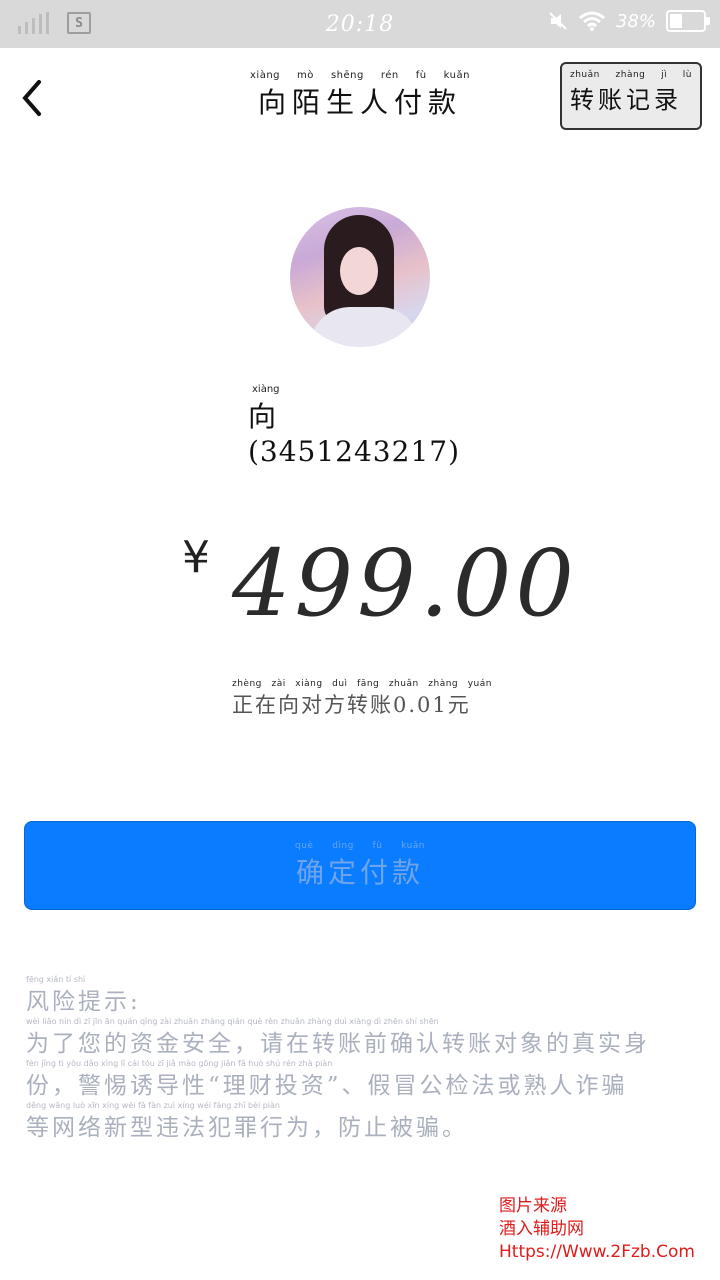 The image size is (720, 1280). Describe the element at coordinates (688, 21) in the screenshot. I see `battery-icon` at that location.